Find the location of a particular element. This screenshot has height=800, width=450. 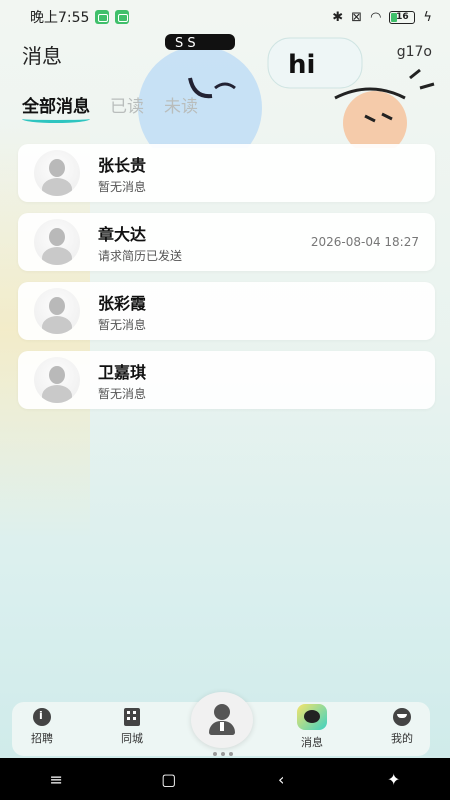

message-tabs: 全部消息 已读 未读 is located at coordinates (110, 107).